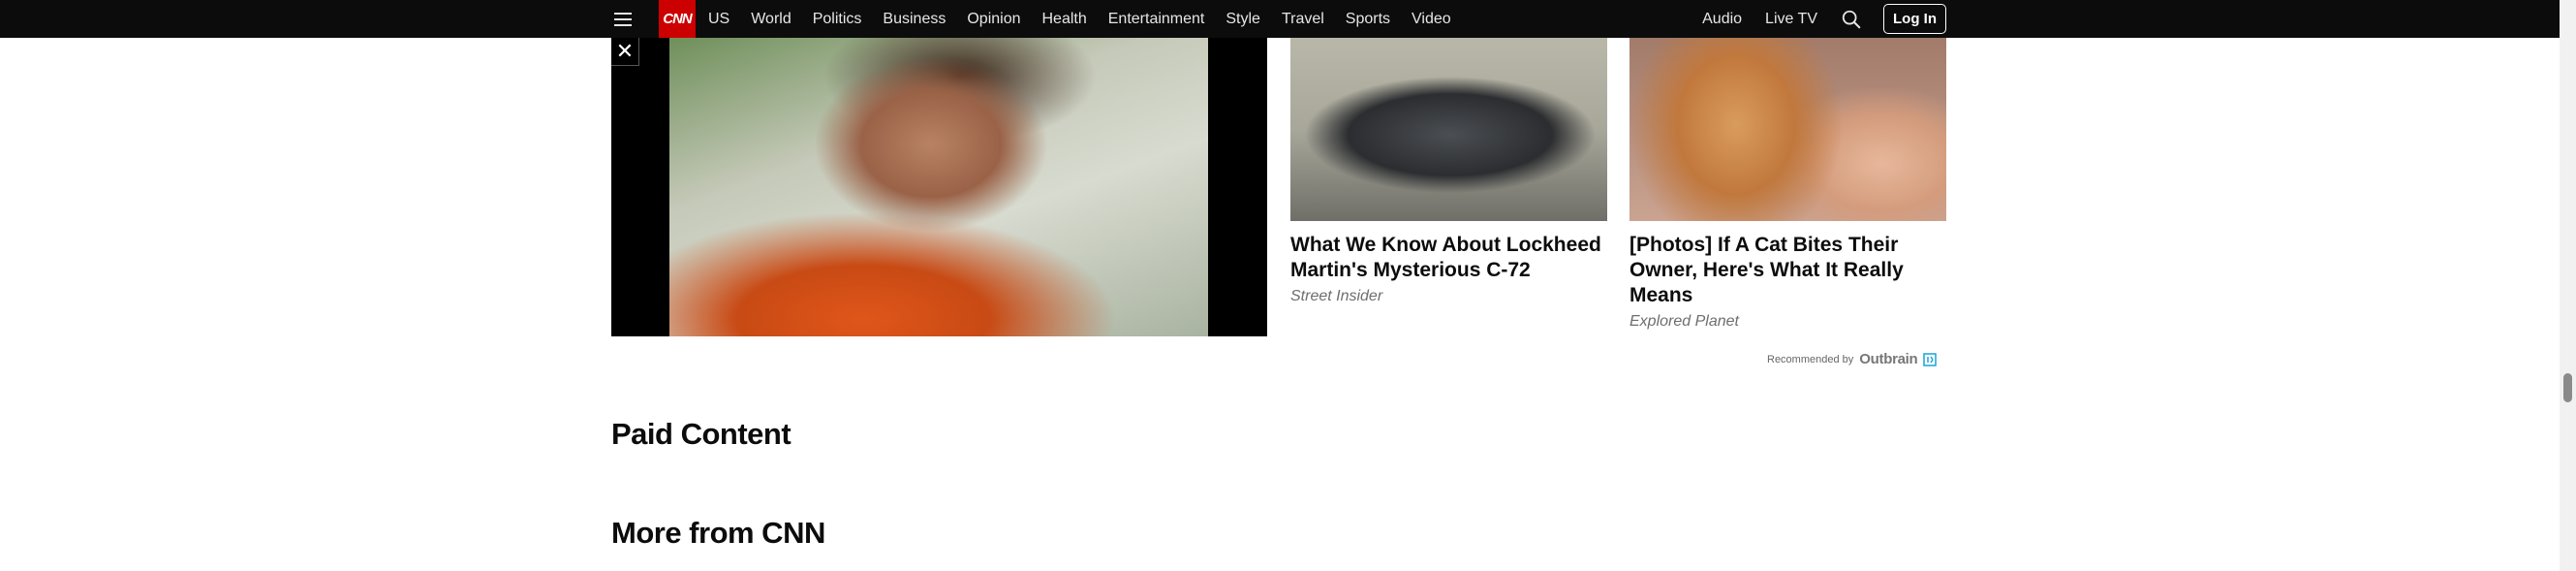  I want to click on nav-link-us: US, so click(718, 20).